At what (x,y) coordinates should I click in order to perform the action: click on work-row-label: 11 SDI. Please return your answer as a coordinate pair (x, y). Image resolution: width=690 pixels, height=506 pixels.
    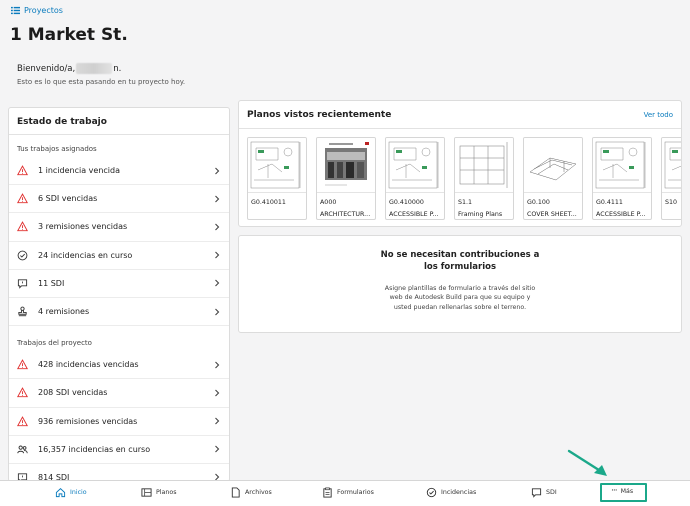
    Looking at the image, I should click on (51, 283).